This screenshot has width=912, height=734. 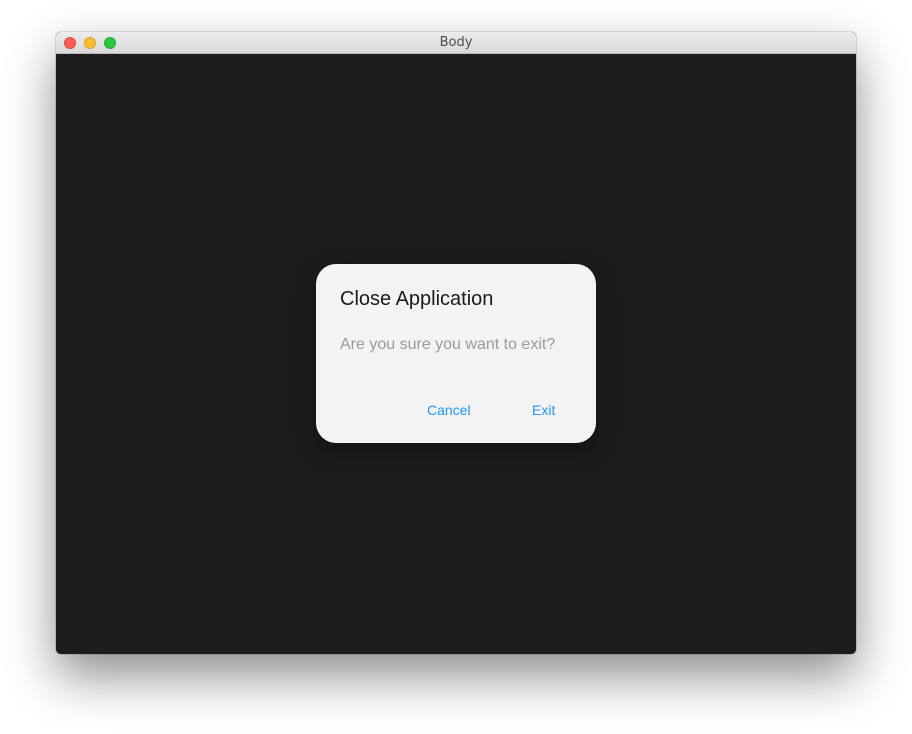 I want to click on title-bar: Body, so click(x=456, y=43).